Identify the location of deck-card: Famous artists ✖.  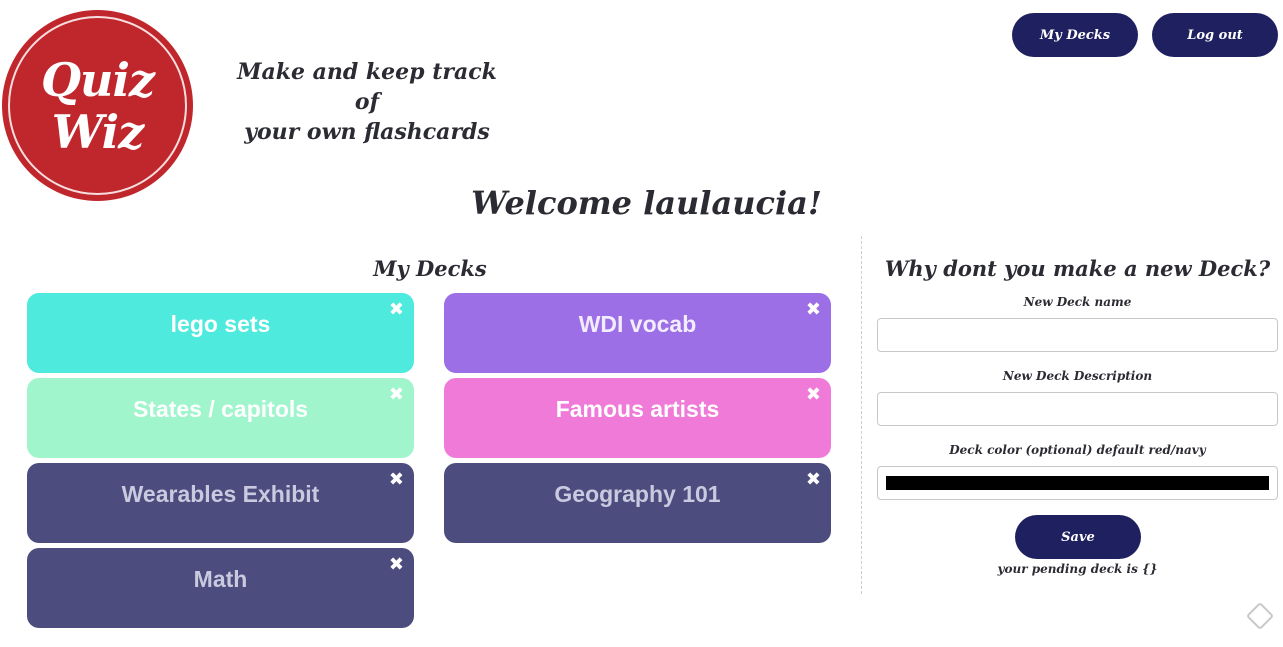
(637, 418).